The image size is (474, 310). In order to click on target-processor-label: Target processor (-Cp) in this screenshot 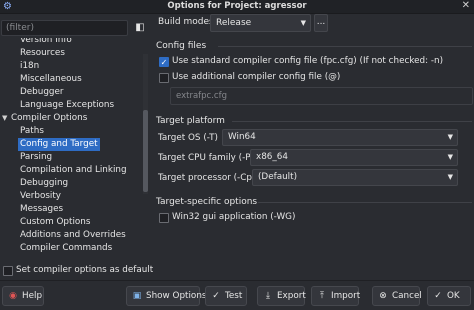, I will do `click(207, 178)`.